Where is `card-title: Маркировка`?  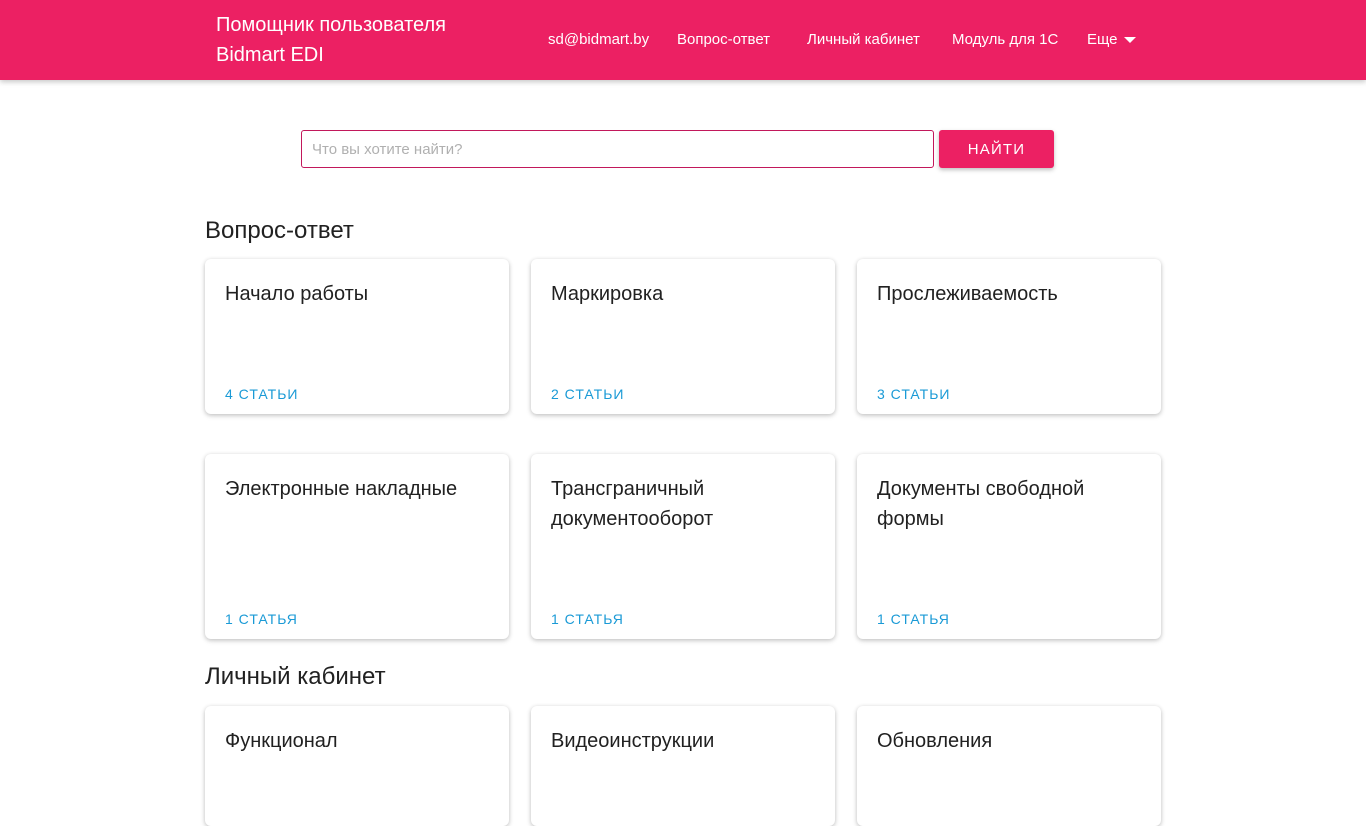
card-title: Маркировка is located at coordinates (607, 294).